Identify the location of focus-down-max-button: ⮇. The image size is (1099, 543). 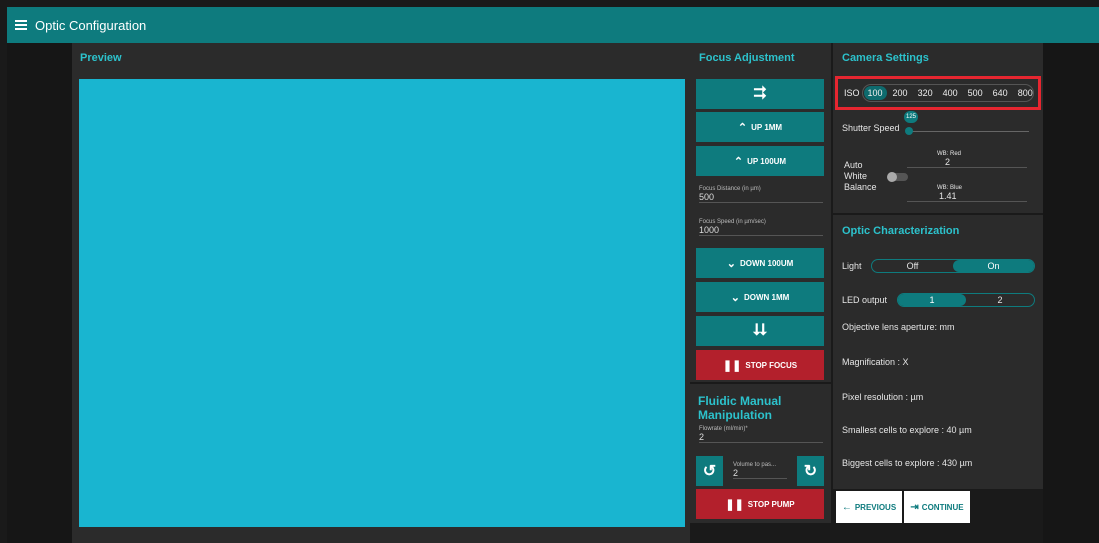
(760, 331).